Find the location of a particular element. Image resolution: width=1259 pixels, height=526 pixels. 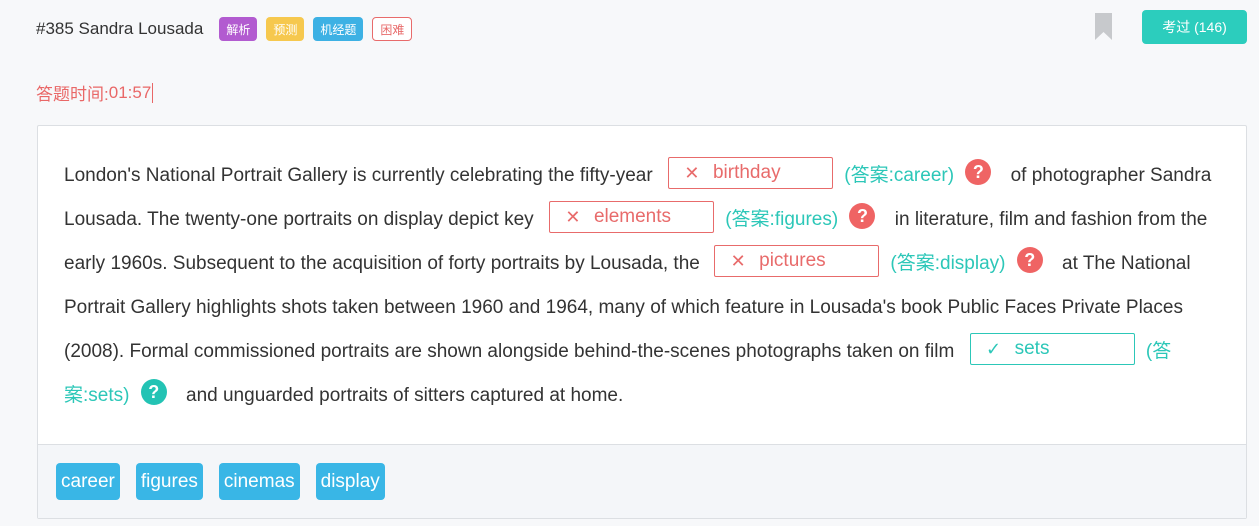

word-options-bar: career figures cinemas display is located at coordinates (642, 481).